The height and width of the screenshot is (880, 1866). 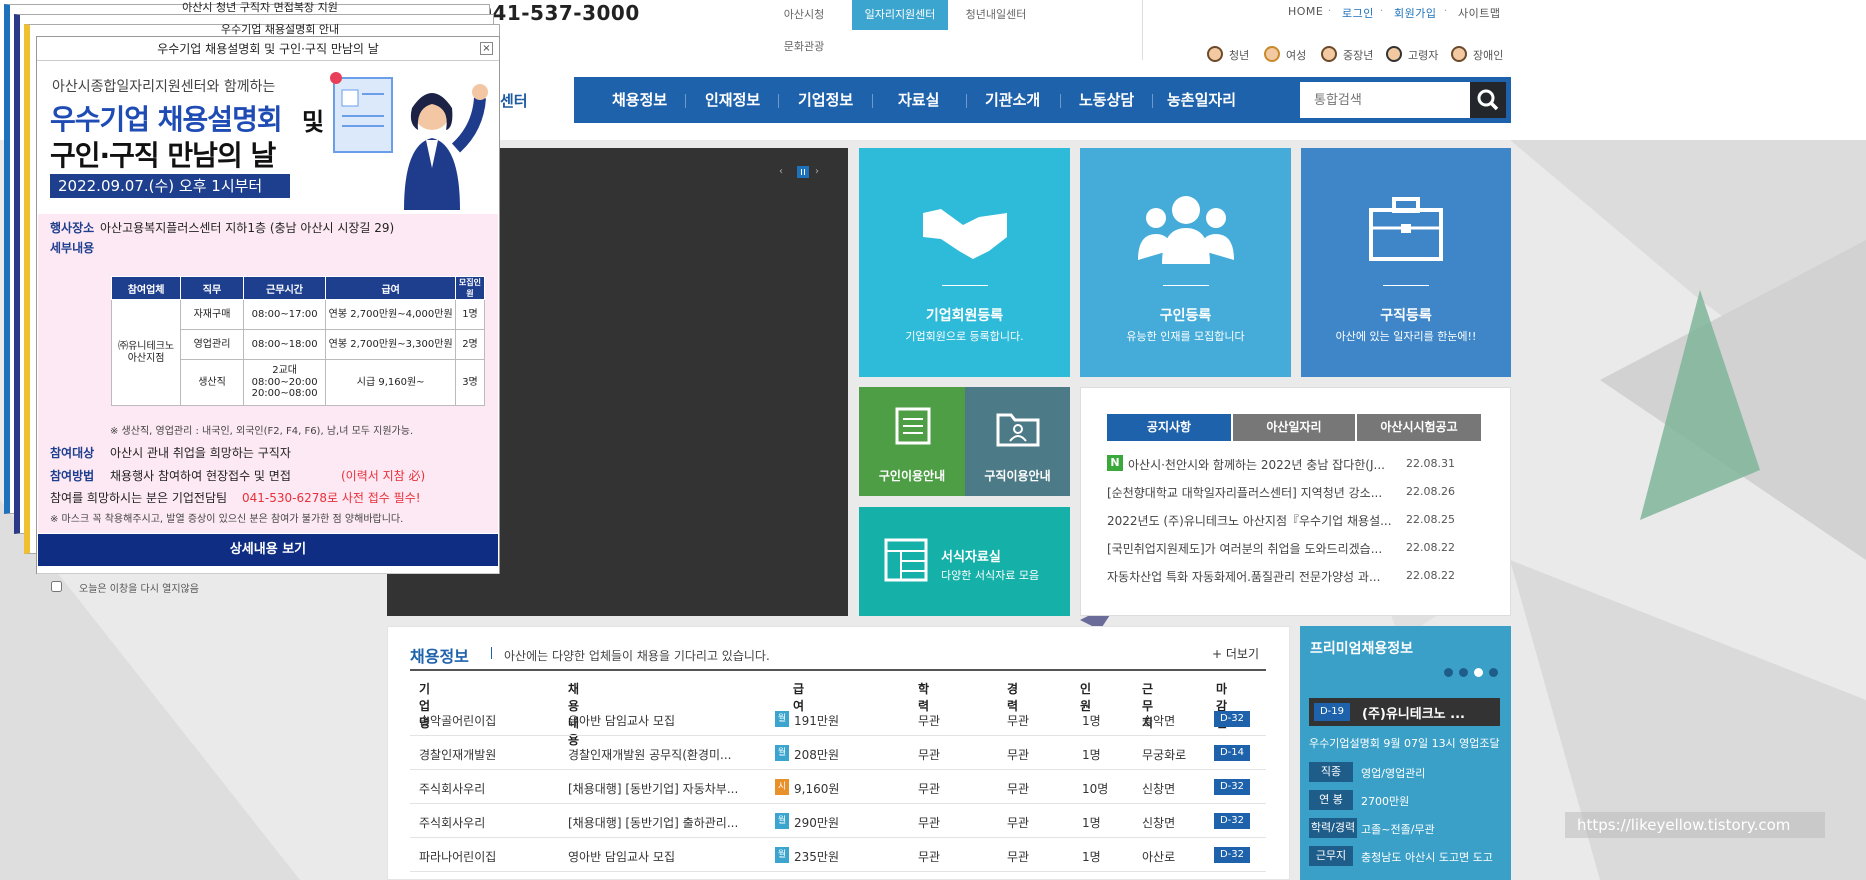 I want to click on table-header: 직무, so click(x=212, y=288).